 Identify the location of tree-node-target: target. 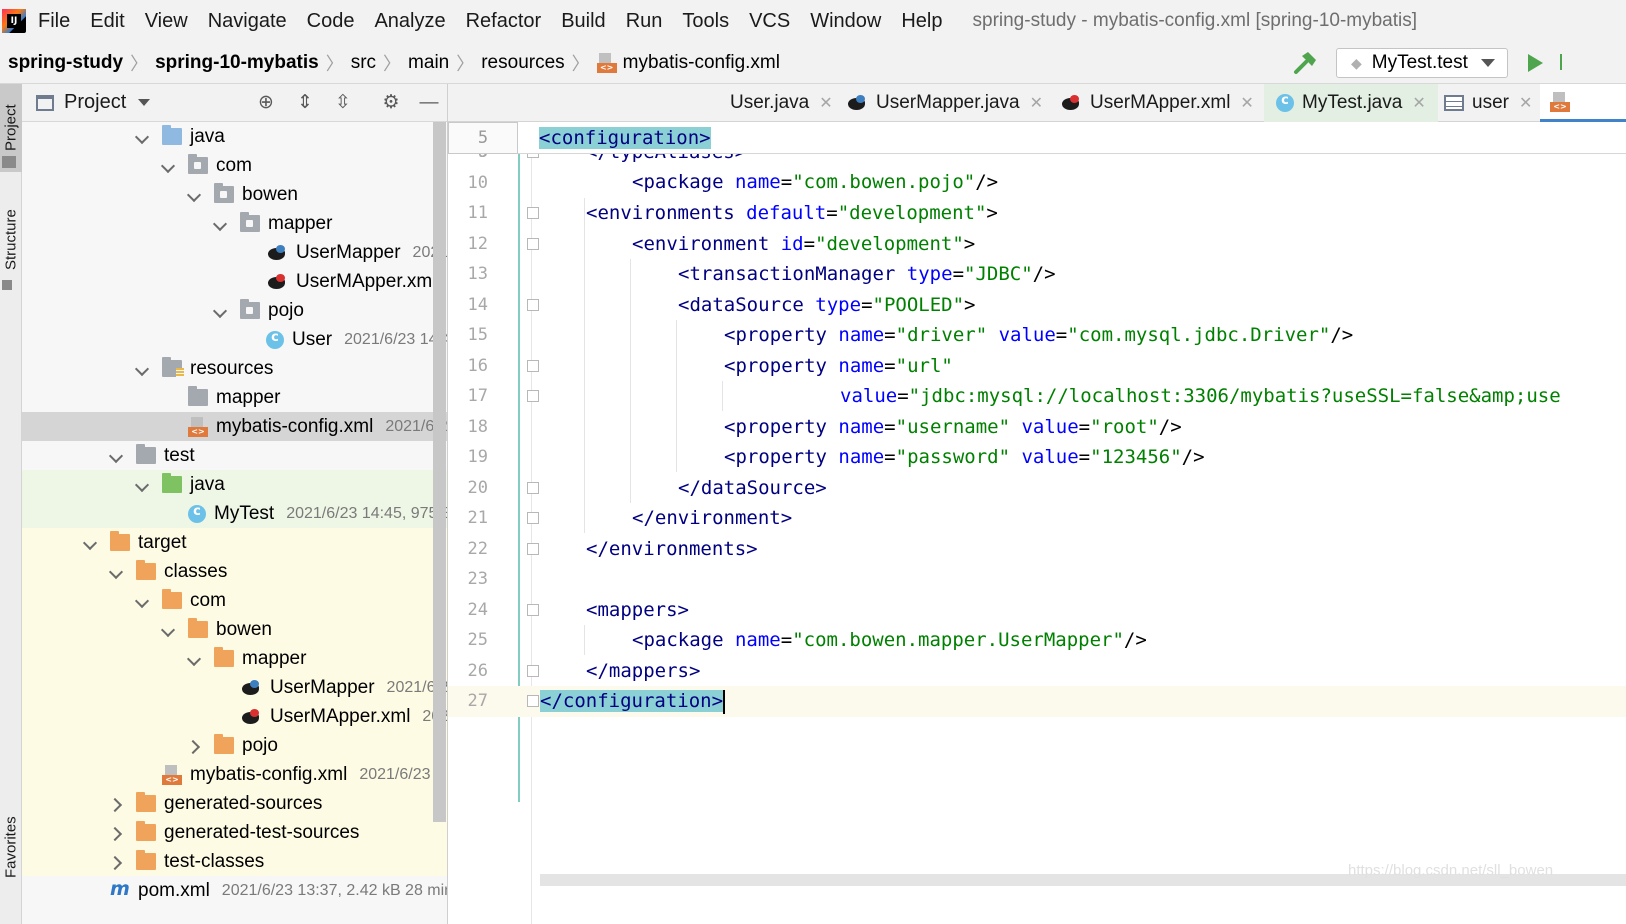
(234, 542).